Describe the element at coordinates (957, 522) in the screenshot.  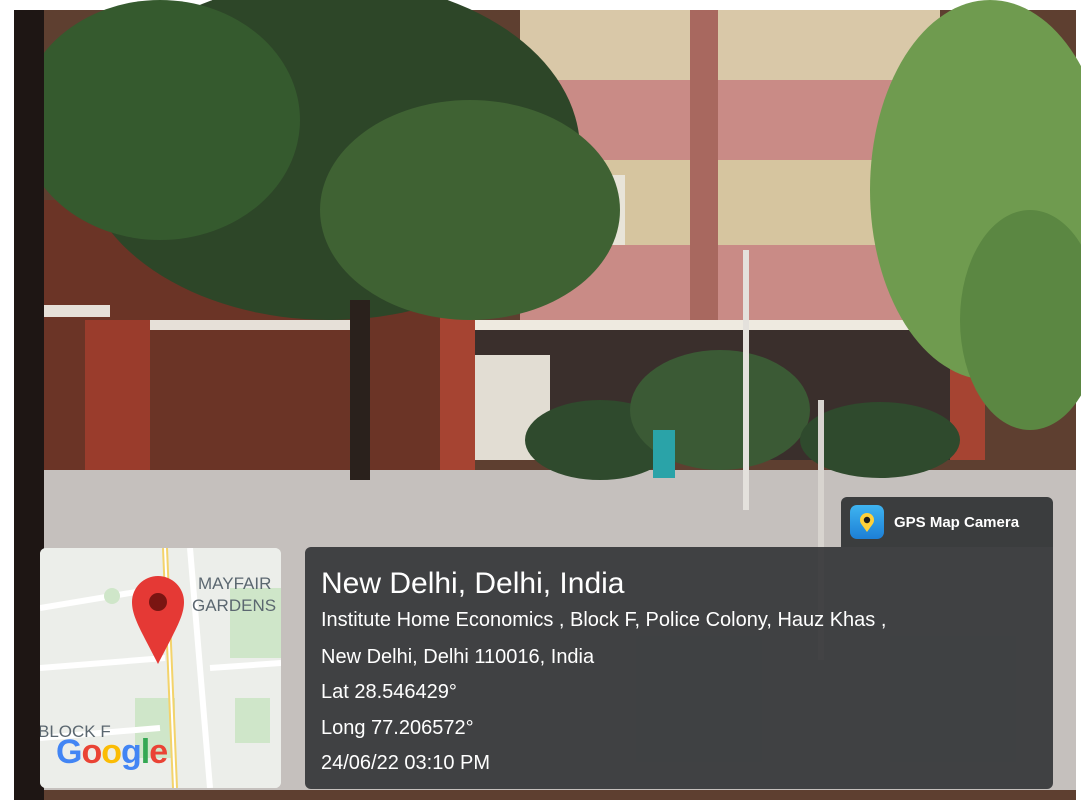
I see `badge-label: GPS Map Camera` at that location.